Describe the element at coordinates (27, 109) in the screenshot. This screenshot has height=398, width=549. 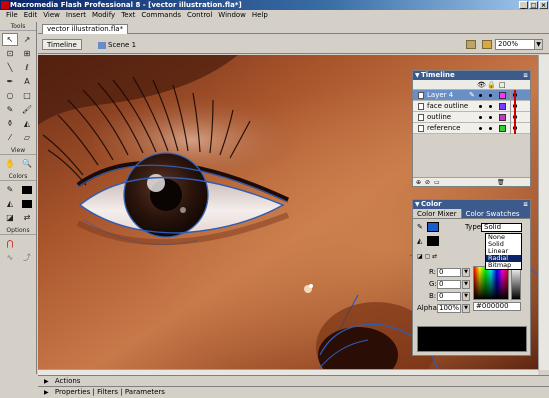
I see `brush-tool-icon: 🖌` at that location.